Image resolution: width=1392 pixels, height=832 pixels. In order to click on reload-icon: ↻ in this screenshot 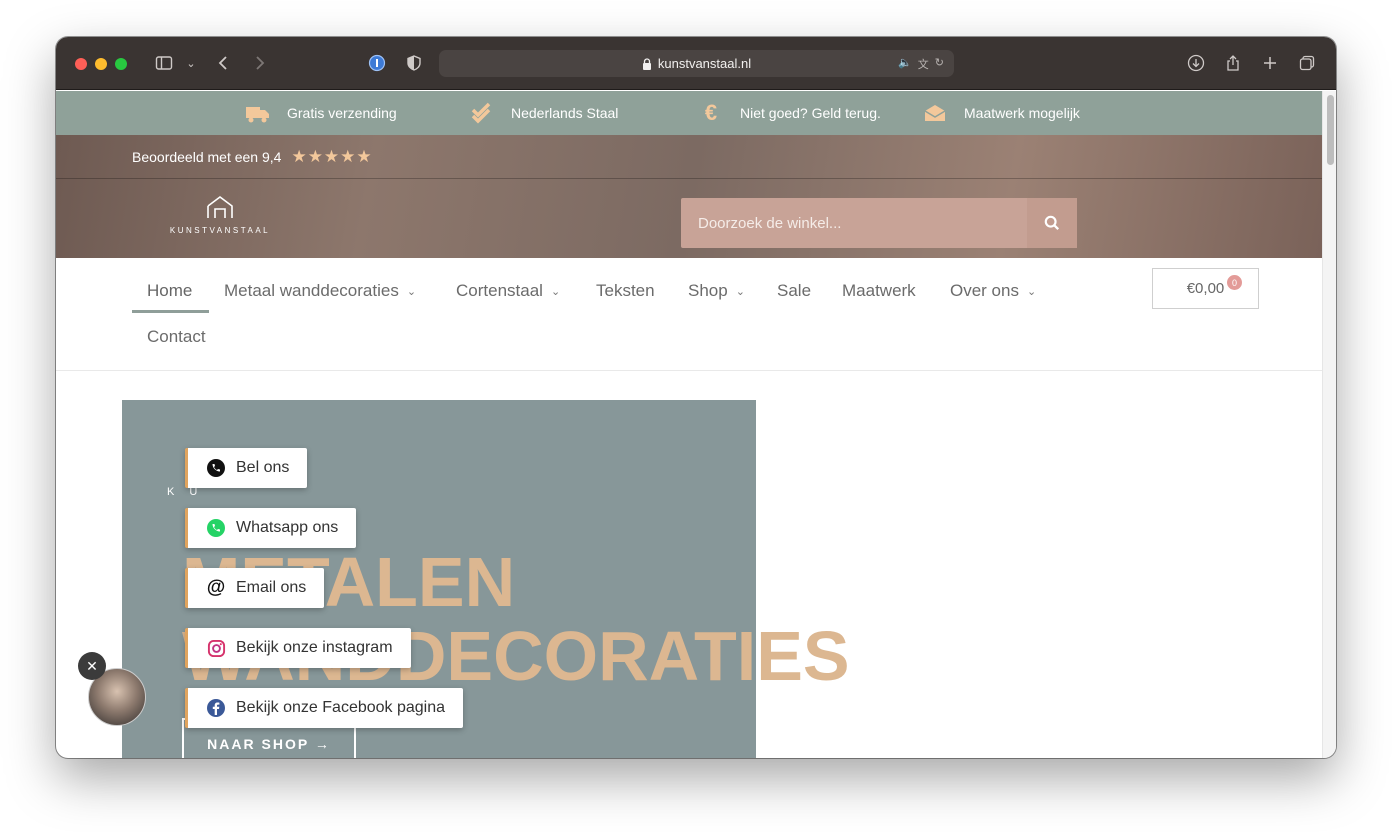, I will do `click(939, 64)`.